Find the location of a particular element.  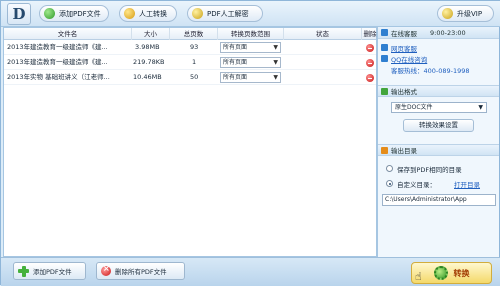

add-pdf-button: 添加PDF文件 is located at coordinates (49, 271).